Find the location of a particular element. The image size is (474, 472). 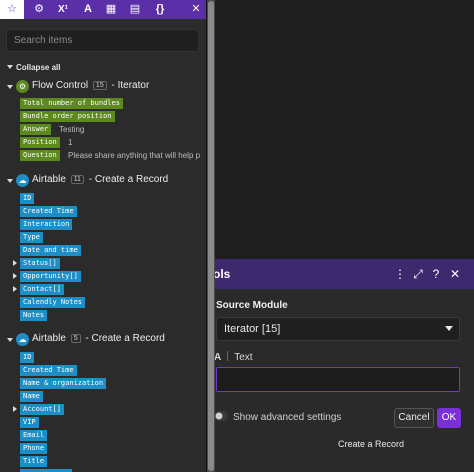

panel-scrollbar is located at coordinates (211, 236).